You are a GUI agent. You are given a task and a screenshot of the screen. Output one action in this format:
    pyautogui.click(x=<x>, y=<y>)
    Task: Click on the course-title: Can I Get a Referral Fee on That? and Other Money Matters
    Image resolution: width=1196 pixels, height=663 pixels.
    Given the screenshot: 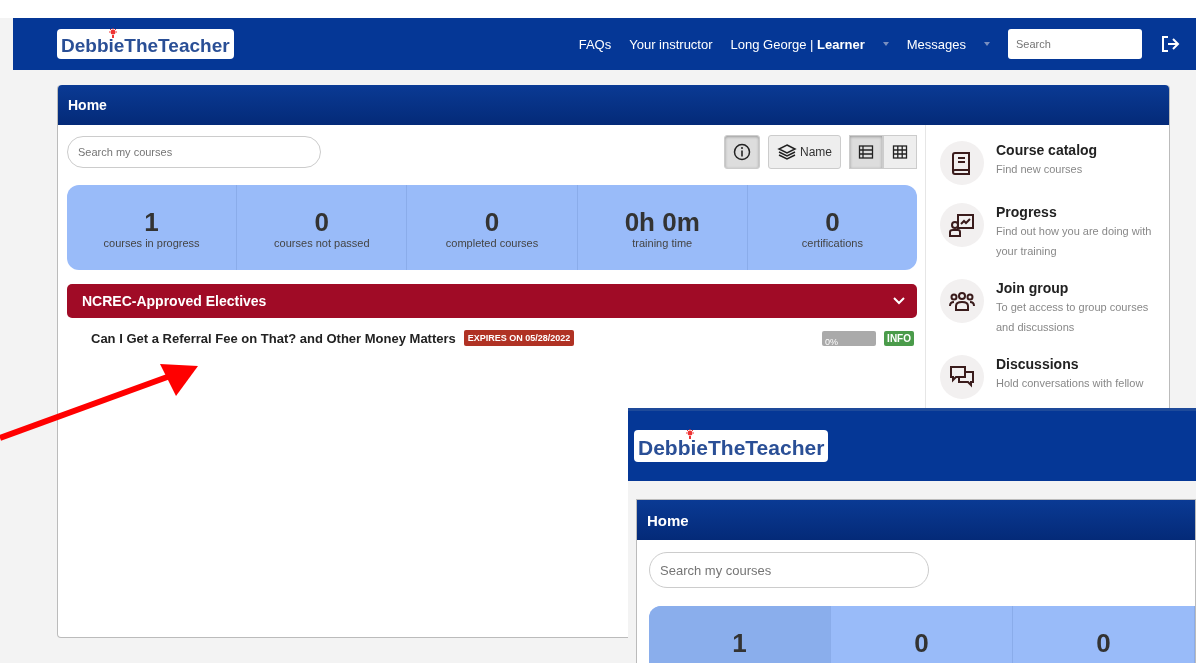 What is the action you would take?
    pyautogui.click(x=273, y=338)
    